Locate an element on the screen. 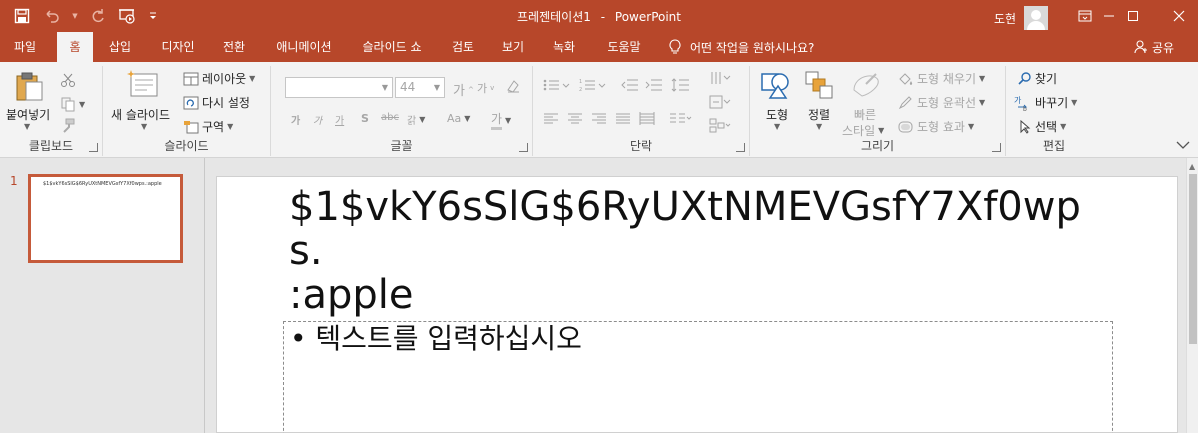 This screenshot has height=433, width=1198. shape-fill-button: 도형 채우기 ▼ is located at coordinates (941, 78).